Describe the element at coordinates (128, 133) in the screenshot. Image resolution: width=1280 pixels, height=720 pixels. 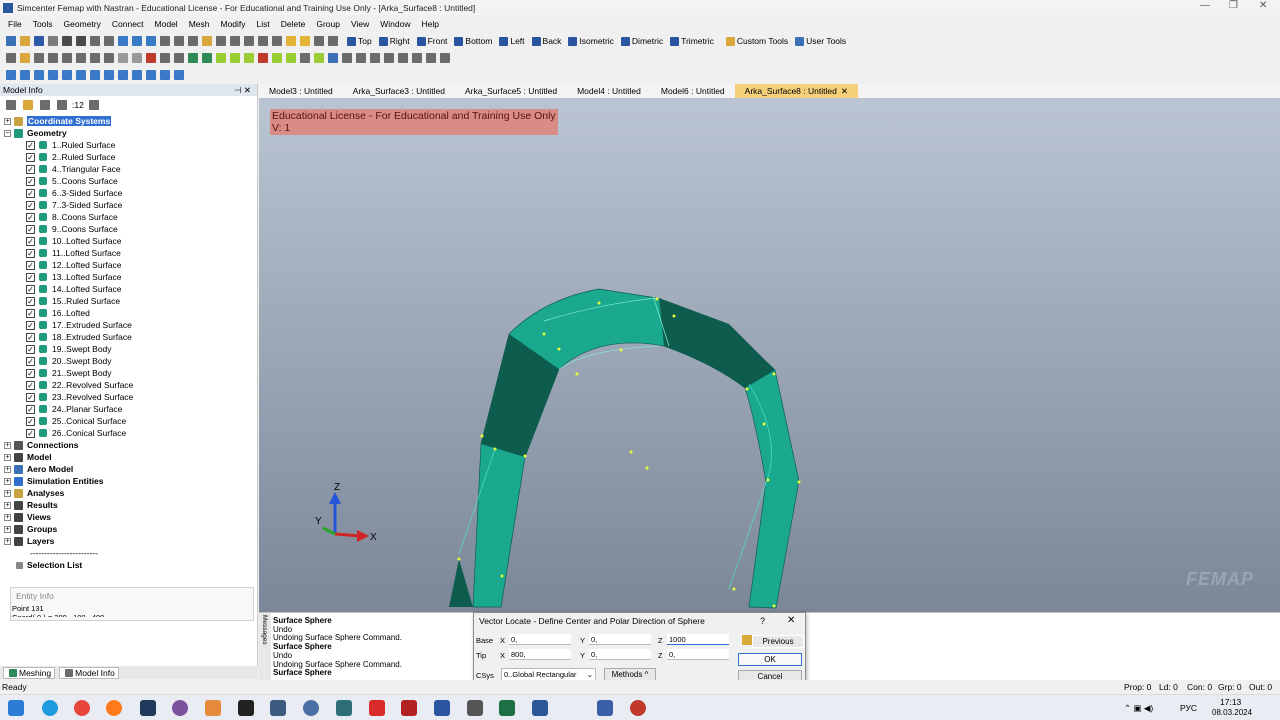
I see `tree-item-geometry: − Geometry` at that location.